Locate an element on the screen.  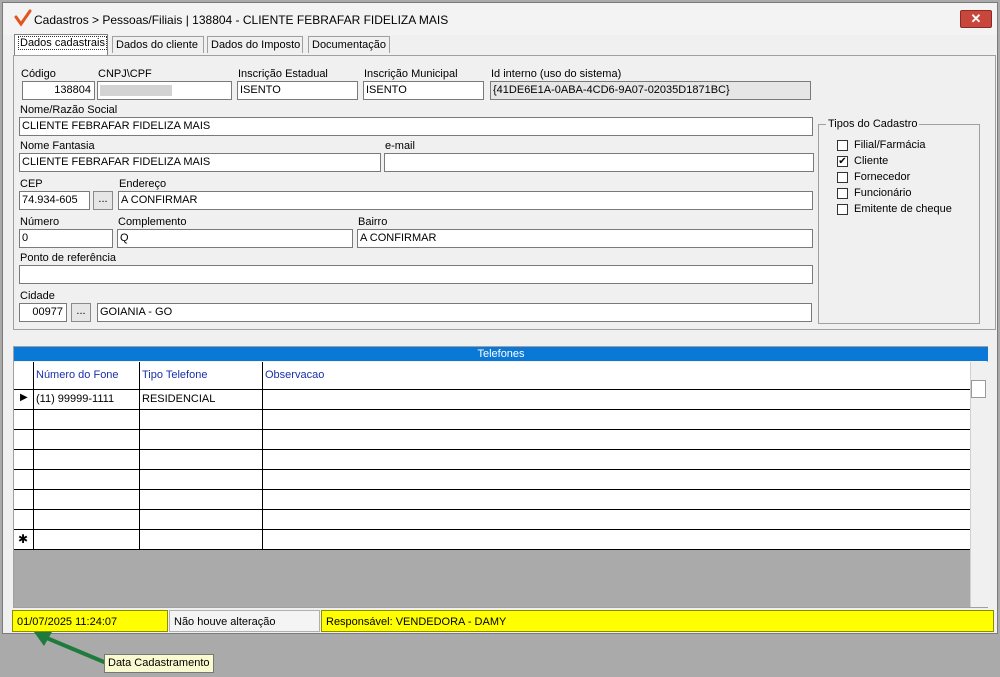
emitente-cheque-label: Emitente de cheque is located at coordinates (903, 209).